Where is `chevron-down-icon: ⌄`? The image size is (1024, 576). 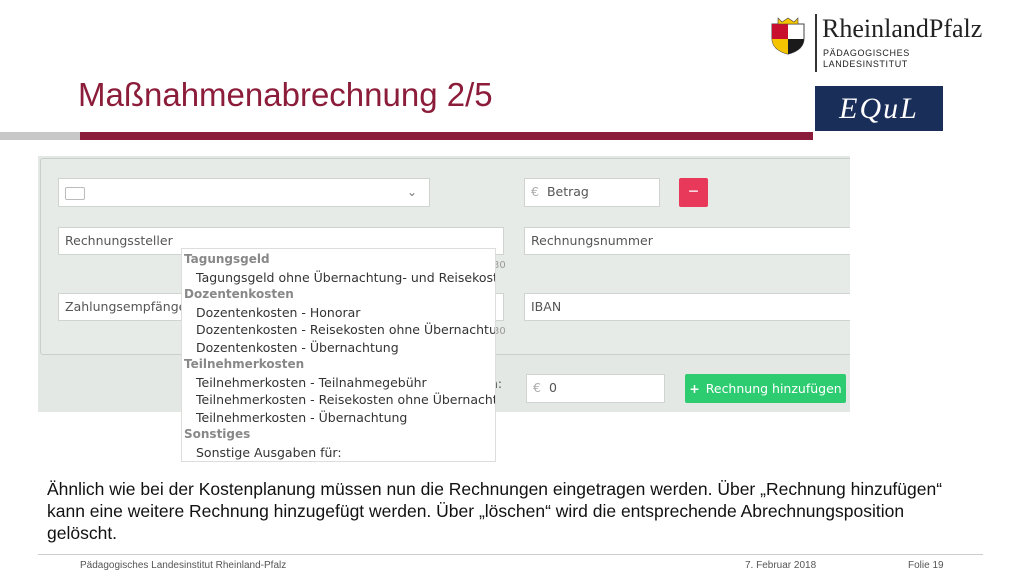 chevron-down-icon: ⌄ is located at coordinates (412, 192).